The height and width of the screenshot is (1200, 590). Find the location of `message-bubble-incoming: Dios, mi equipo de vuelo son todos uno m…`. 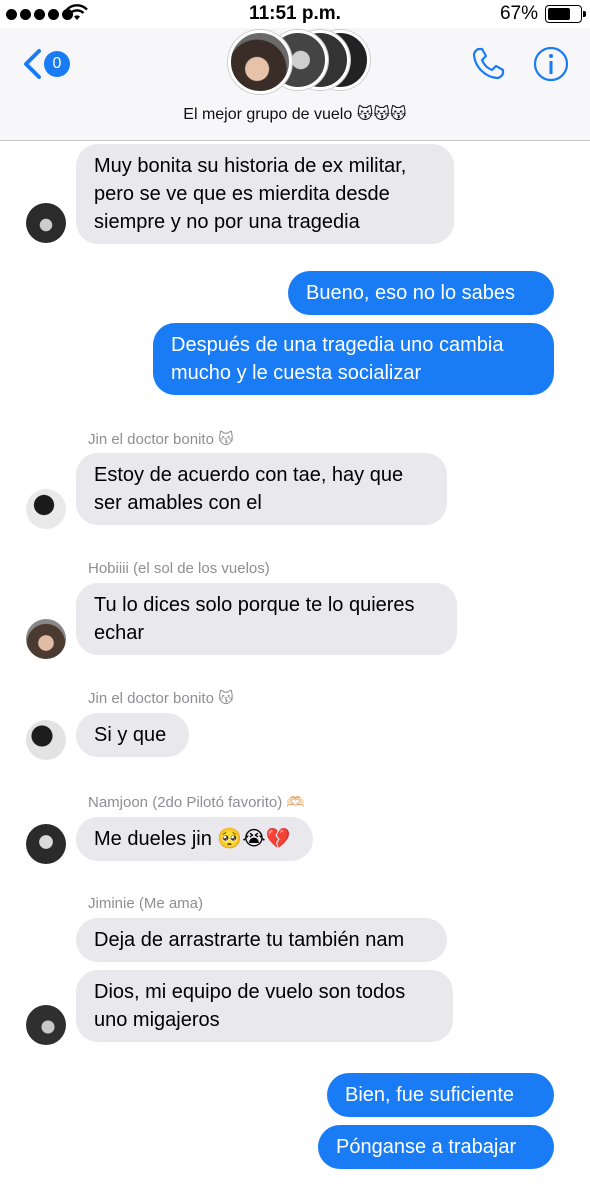

message-bubble-incoming: Dios, mi equipo de vuelo son todos uno m… is located at coordinates (264, 1006).